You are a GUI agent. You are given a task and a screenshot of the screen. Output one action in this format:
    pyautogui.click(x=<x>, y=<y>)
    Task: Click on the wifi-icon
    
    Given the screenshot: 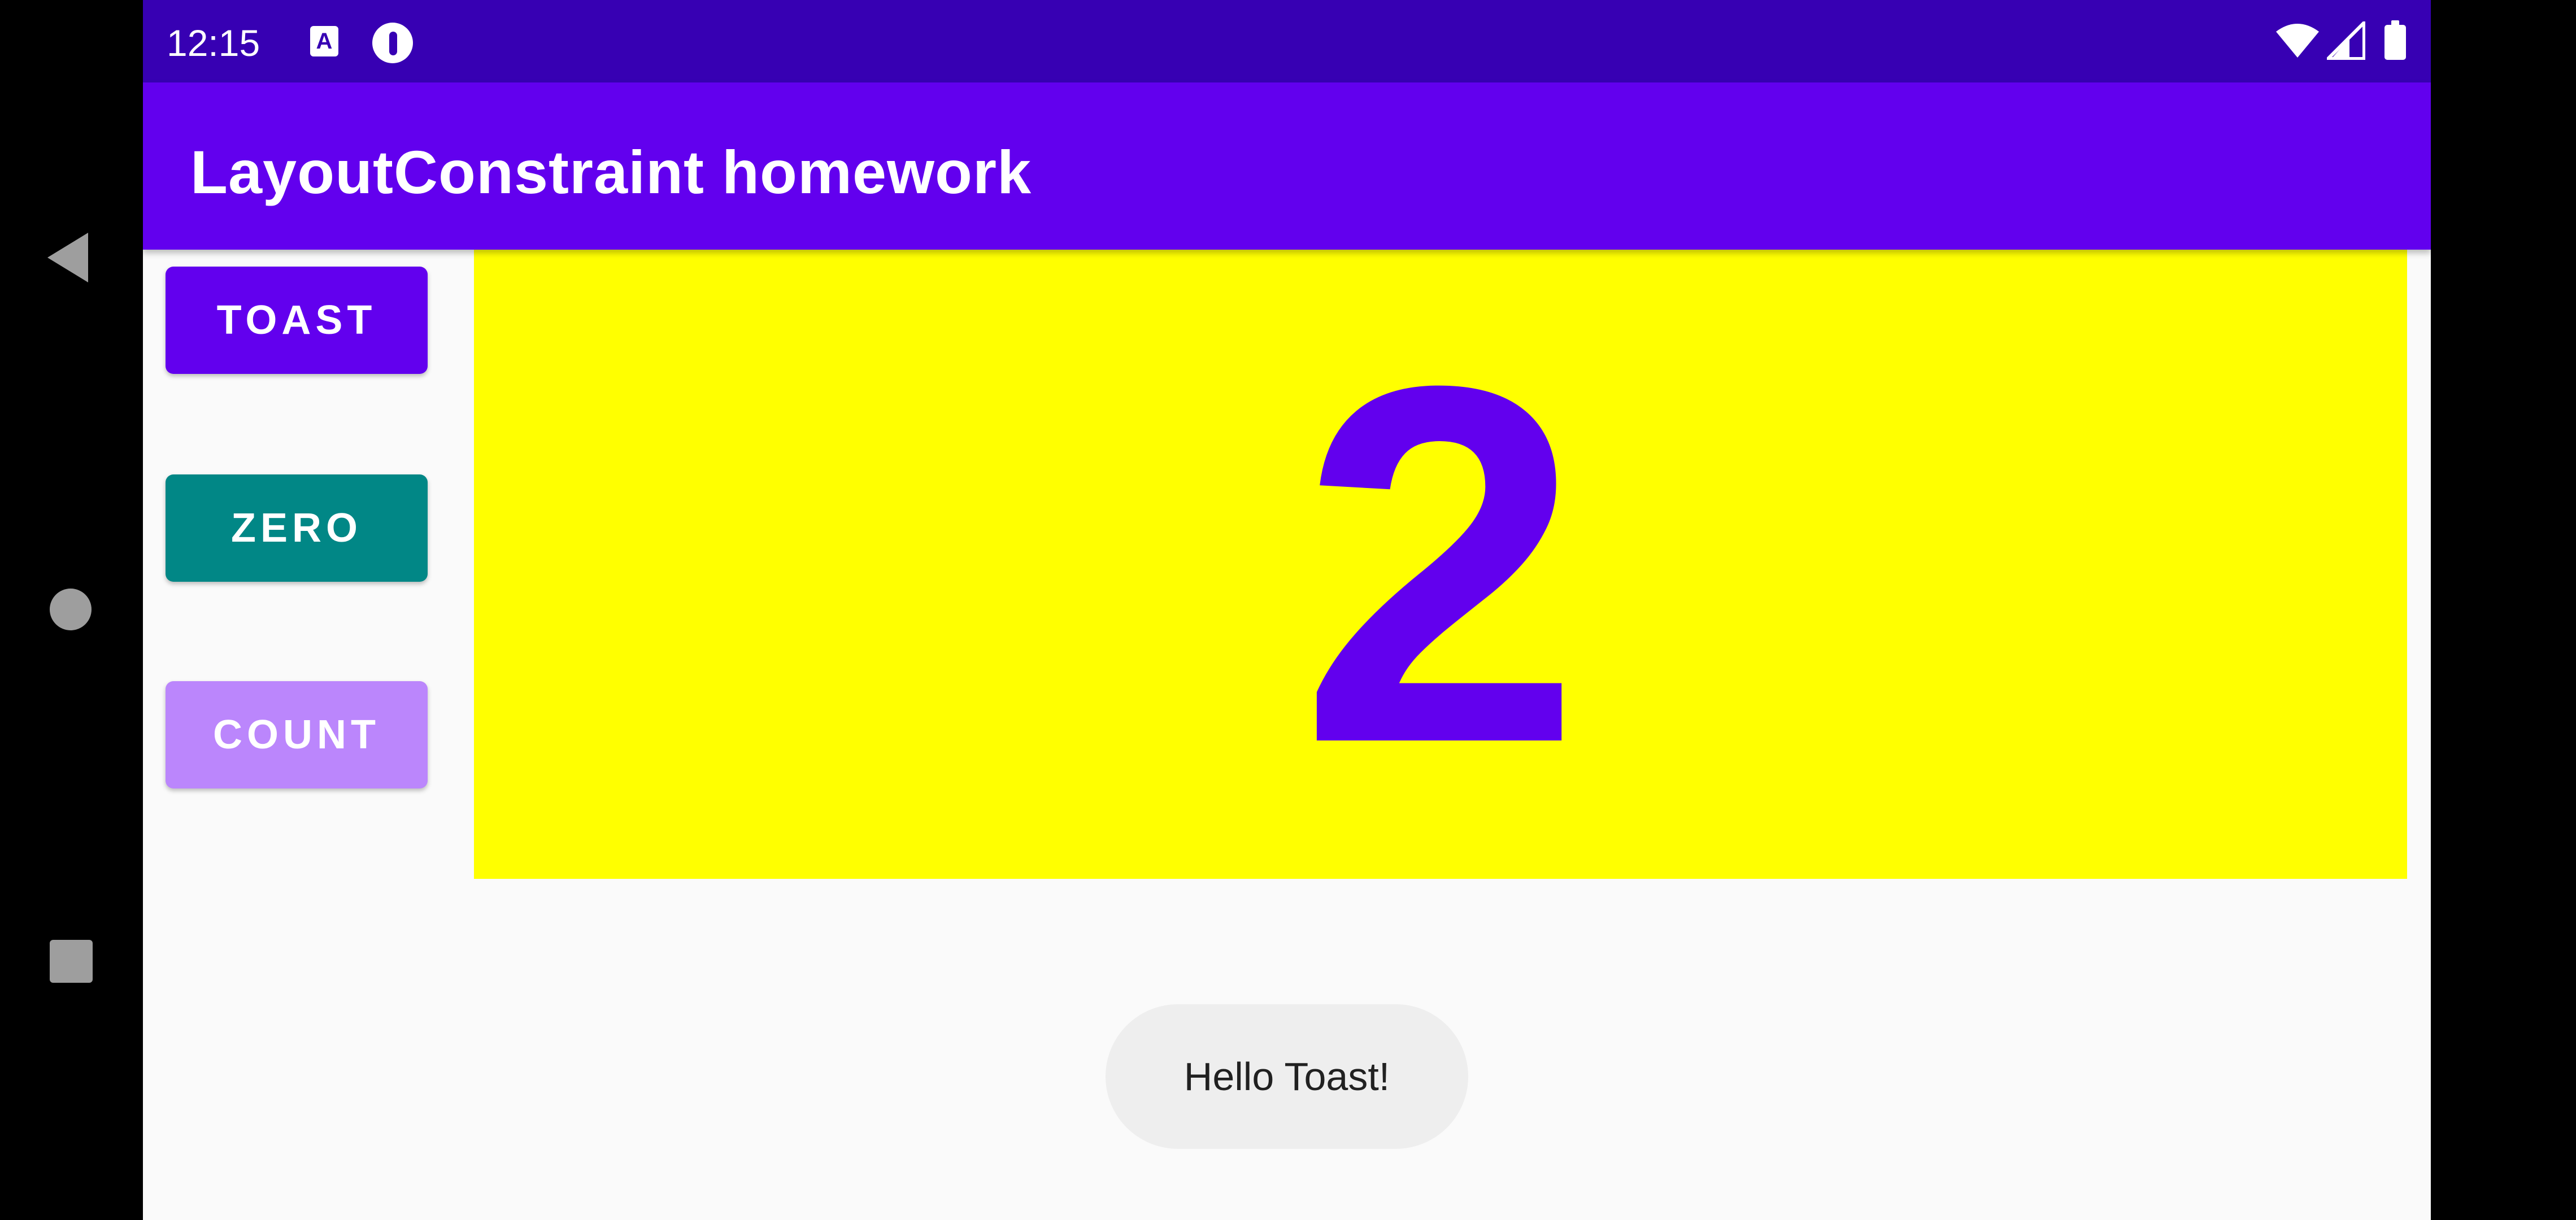 What is the action you would take?
    pyautogui.click(x=2297, y=41)
    